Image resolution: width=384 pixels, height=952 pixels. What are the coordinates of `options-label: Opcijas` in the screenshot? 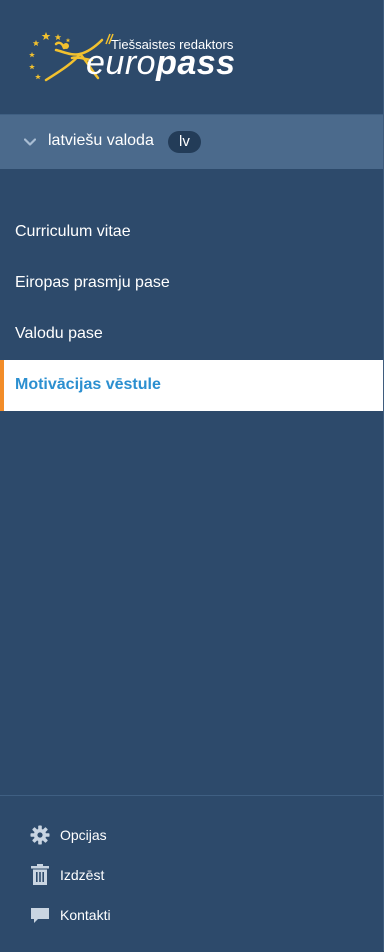 It's located at (83, 835).